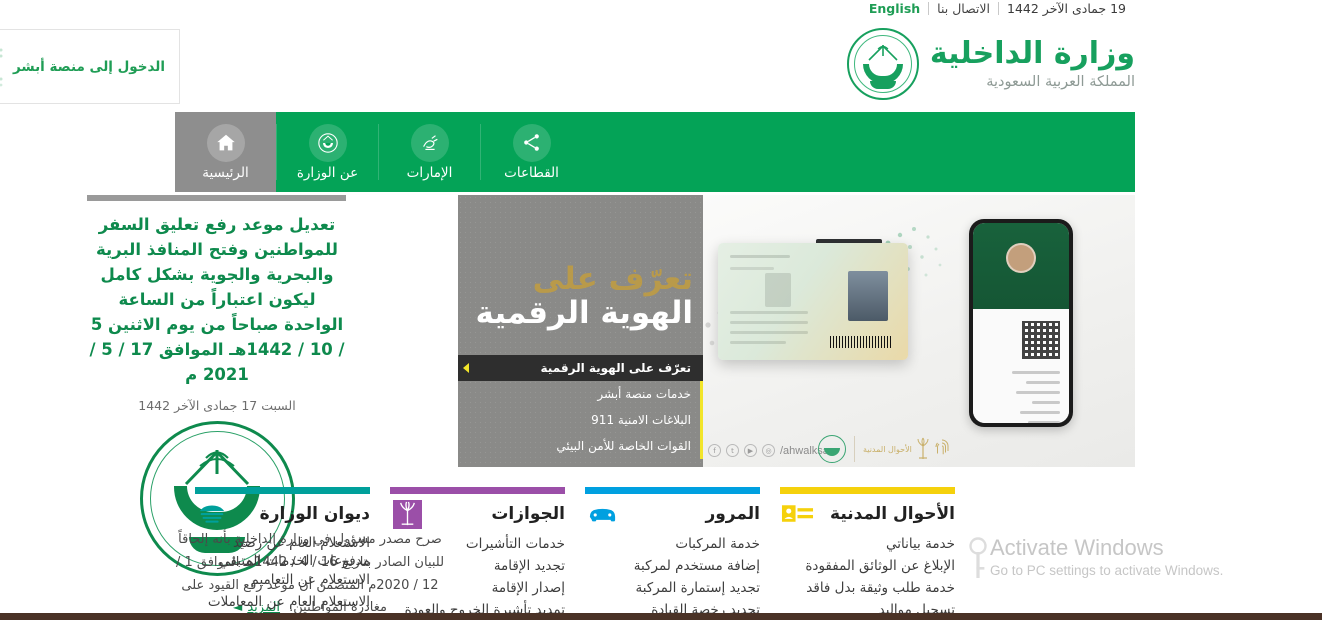  What do you see at coordinates (1032, 53) in the screenshot?
I see `logo-title: وزارة الداخلية` at bounding box center [1032, 53].